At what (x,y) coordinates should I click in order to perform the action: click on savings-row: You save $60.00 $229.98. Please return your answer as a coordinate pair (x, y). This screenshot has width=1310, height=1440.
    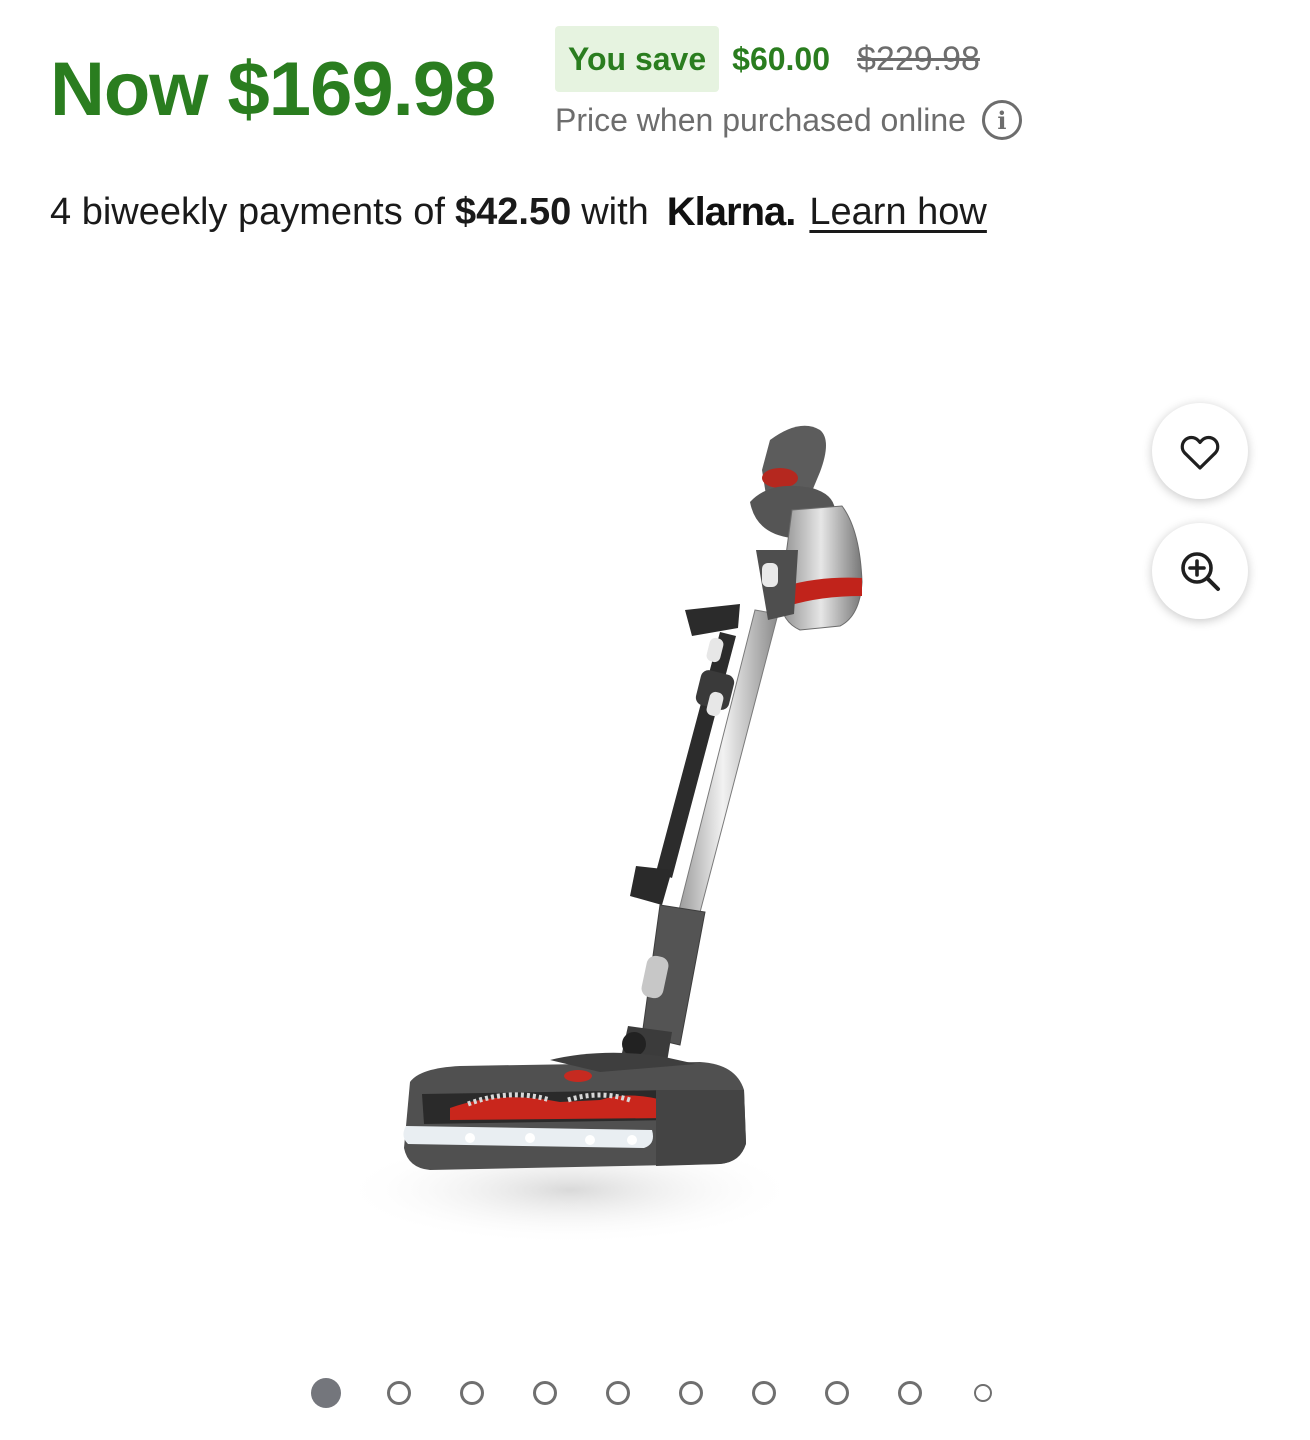
    Looking at the image, I should click on (767, 59).